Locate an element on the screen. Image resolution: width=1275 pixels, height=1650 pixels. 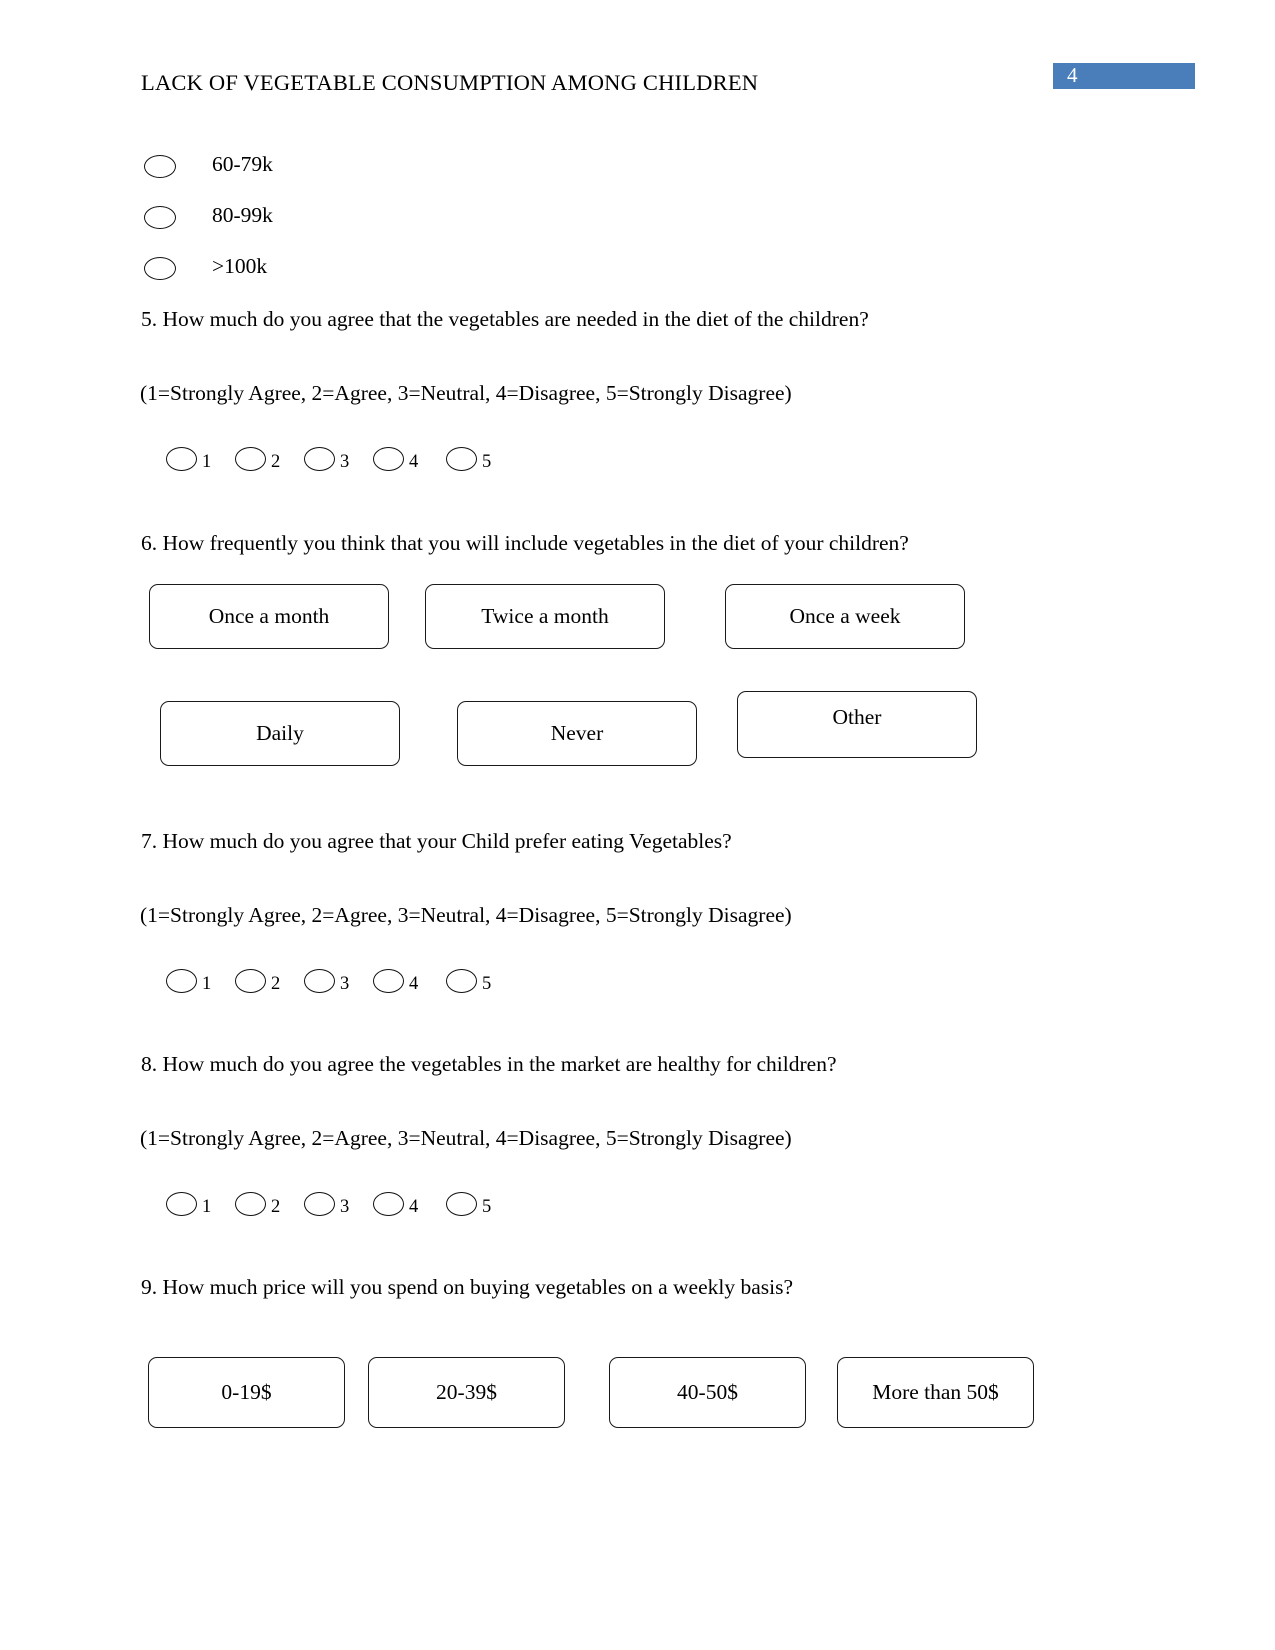
choice-label: More than 50$ is located at coordinates (935, 1392).